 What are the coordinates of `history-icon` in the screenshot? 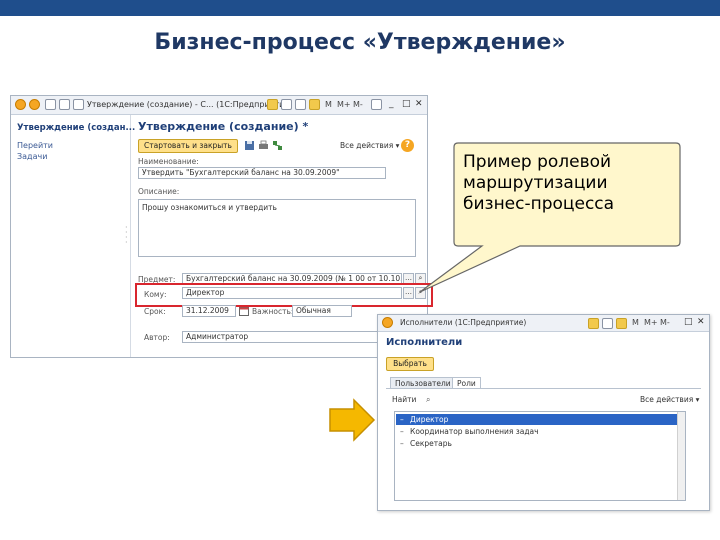 It's located at (78, 104).